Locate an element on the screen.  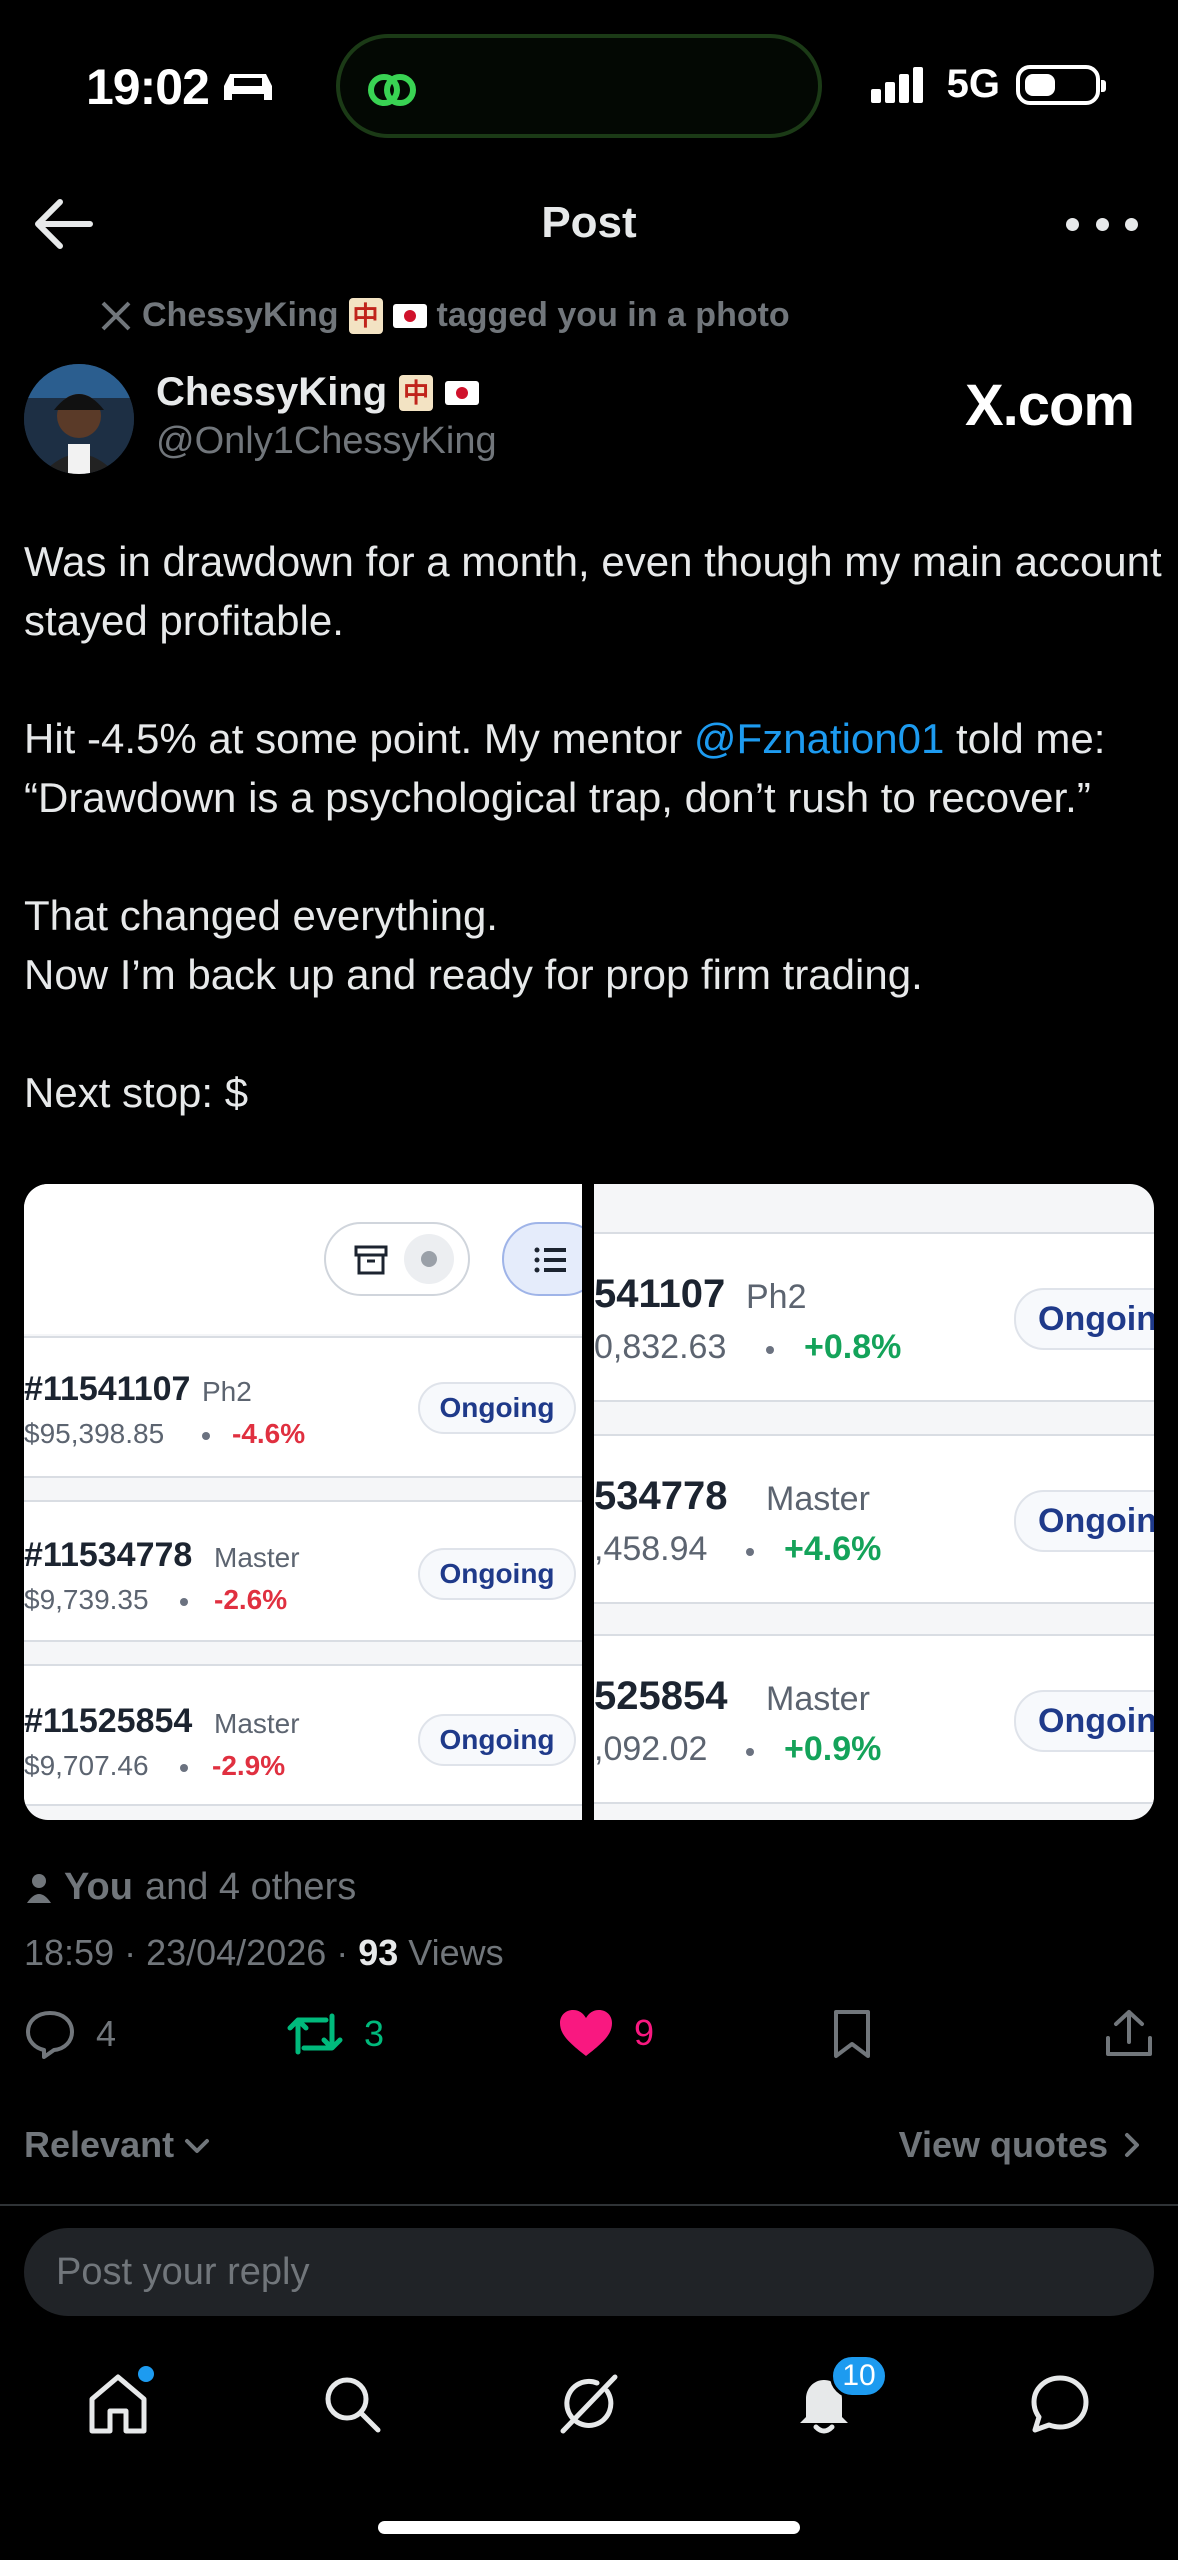
car-icon is located at coordinates (248, 87).